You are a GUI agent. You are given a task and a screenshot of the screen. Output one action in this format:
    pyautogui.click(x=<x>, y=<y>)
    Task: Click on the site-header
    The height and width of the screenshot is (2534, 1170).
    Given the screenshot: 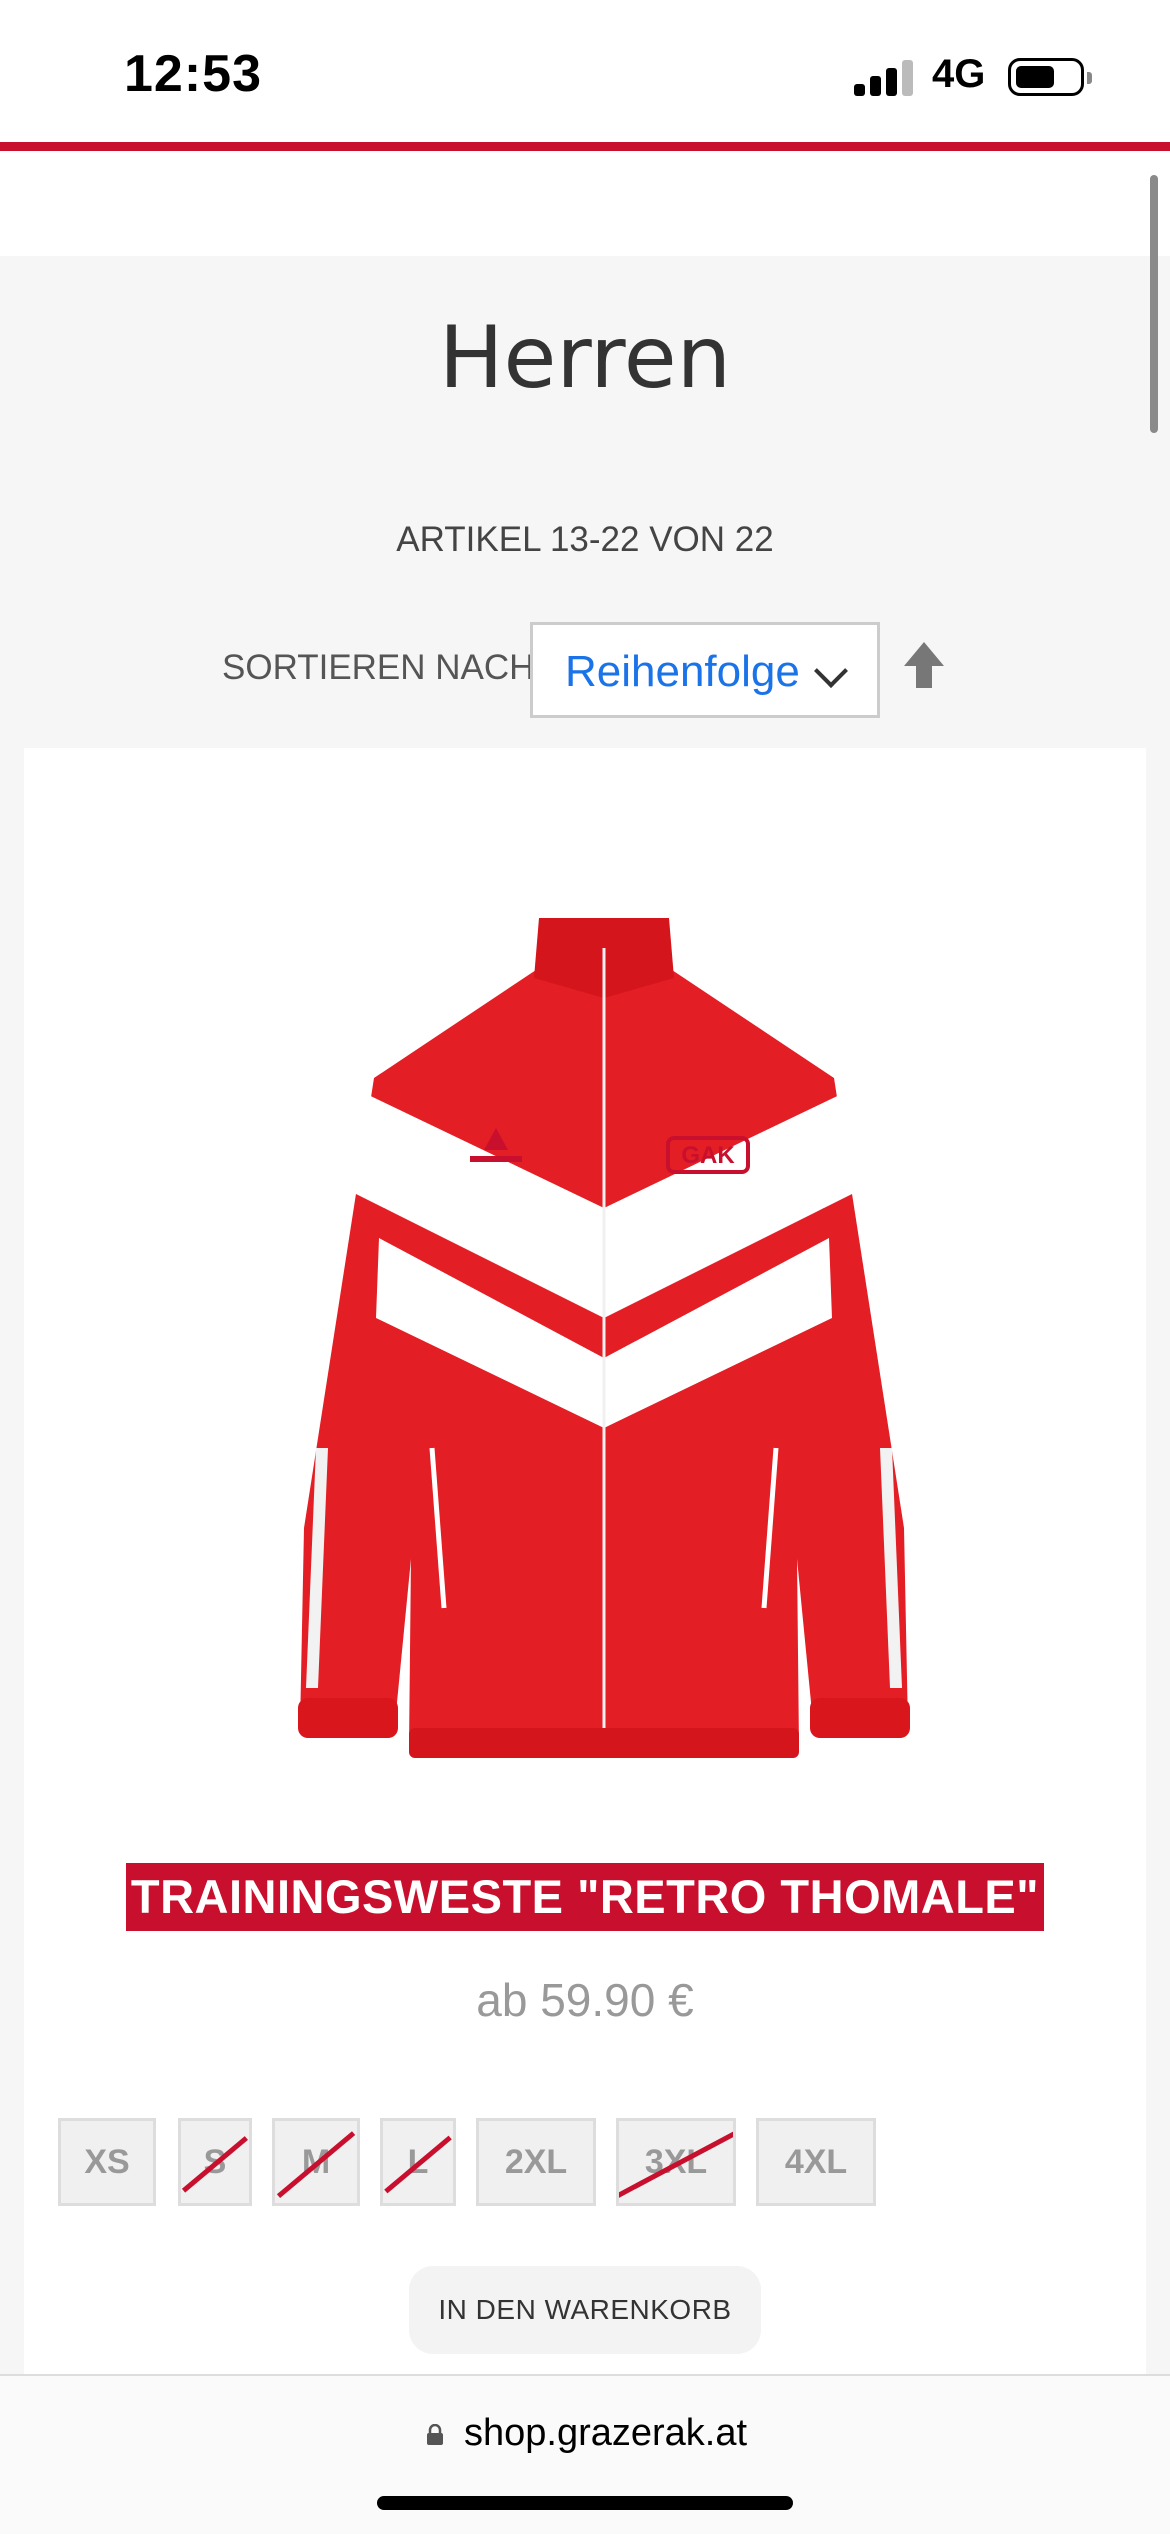 What is the action you would take?
    pyautogui.click(x=585, y=203)
    